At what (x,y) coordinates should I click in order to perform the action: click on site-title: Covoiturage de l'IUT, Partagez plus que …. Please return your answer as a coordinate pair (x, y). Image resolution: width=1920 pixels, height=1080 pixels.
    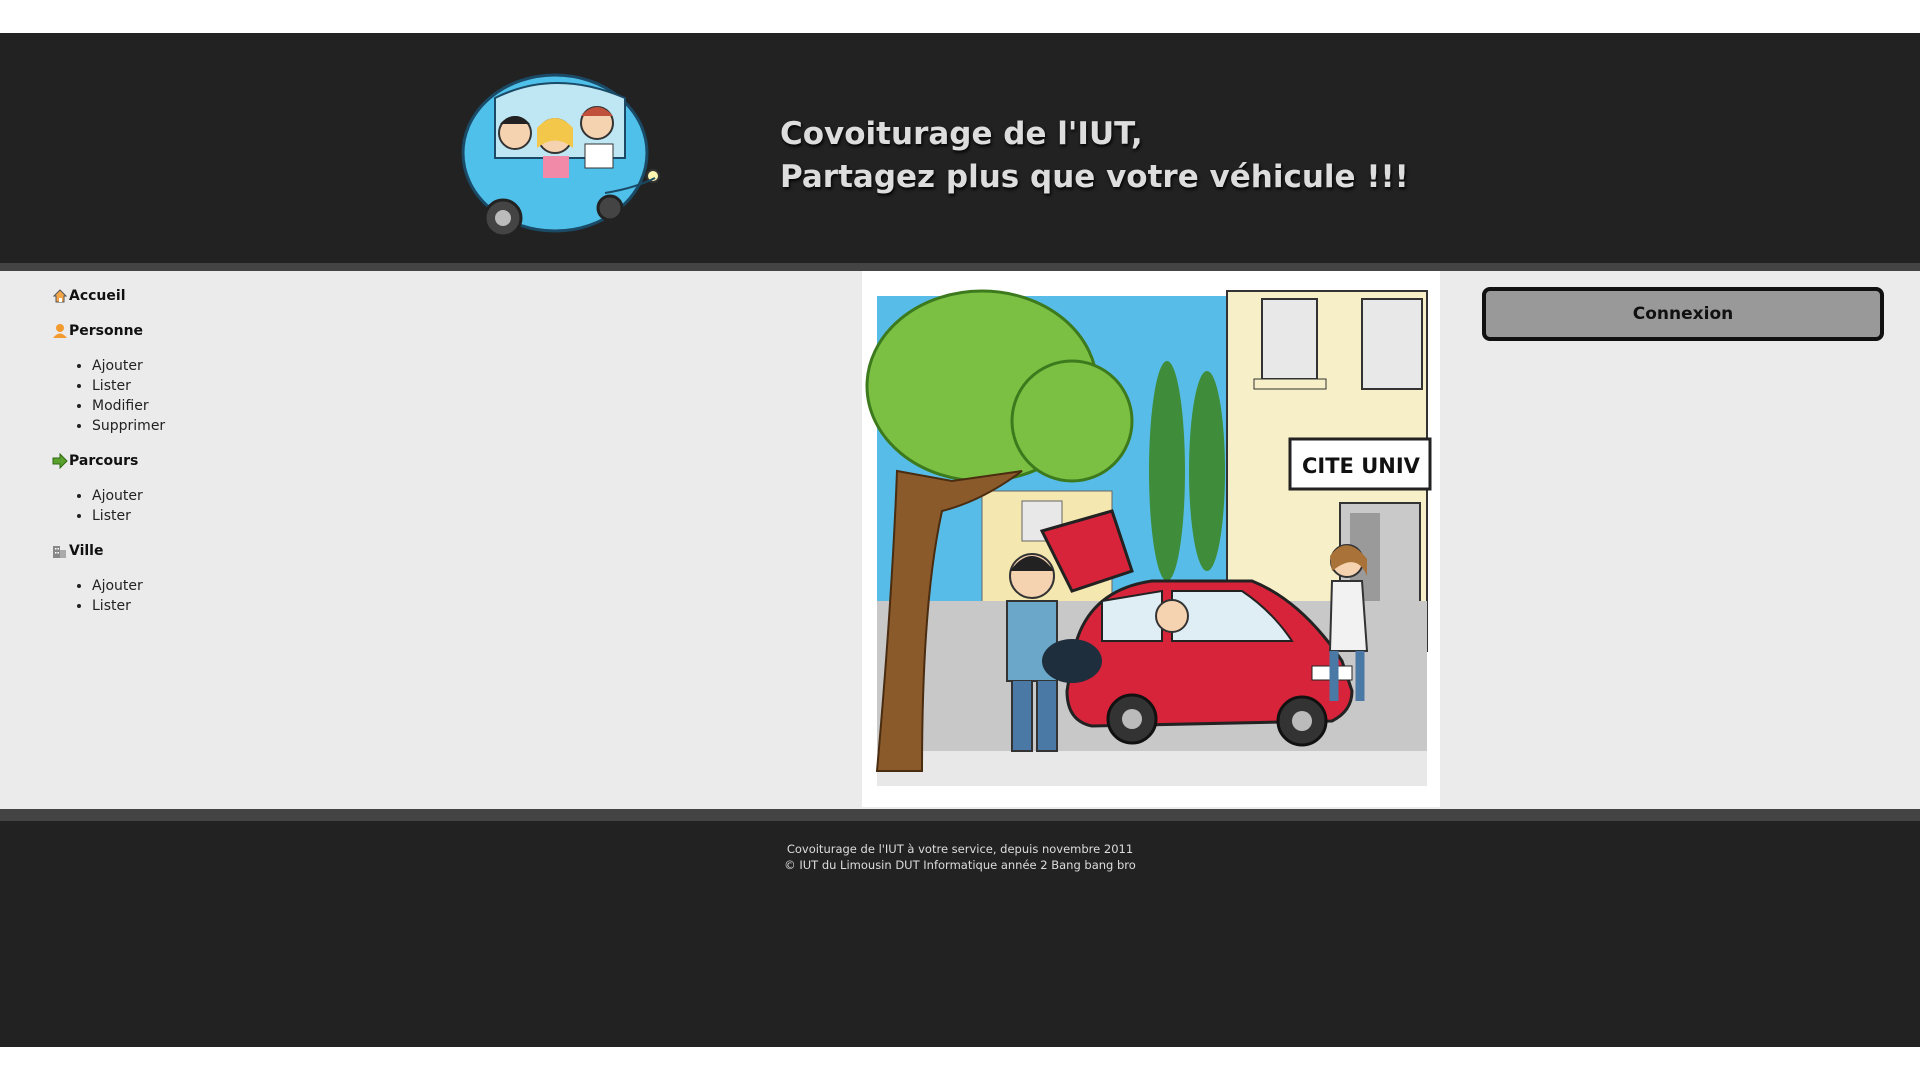
    Looking at the image, I should click on (1094, 156).